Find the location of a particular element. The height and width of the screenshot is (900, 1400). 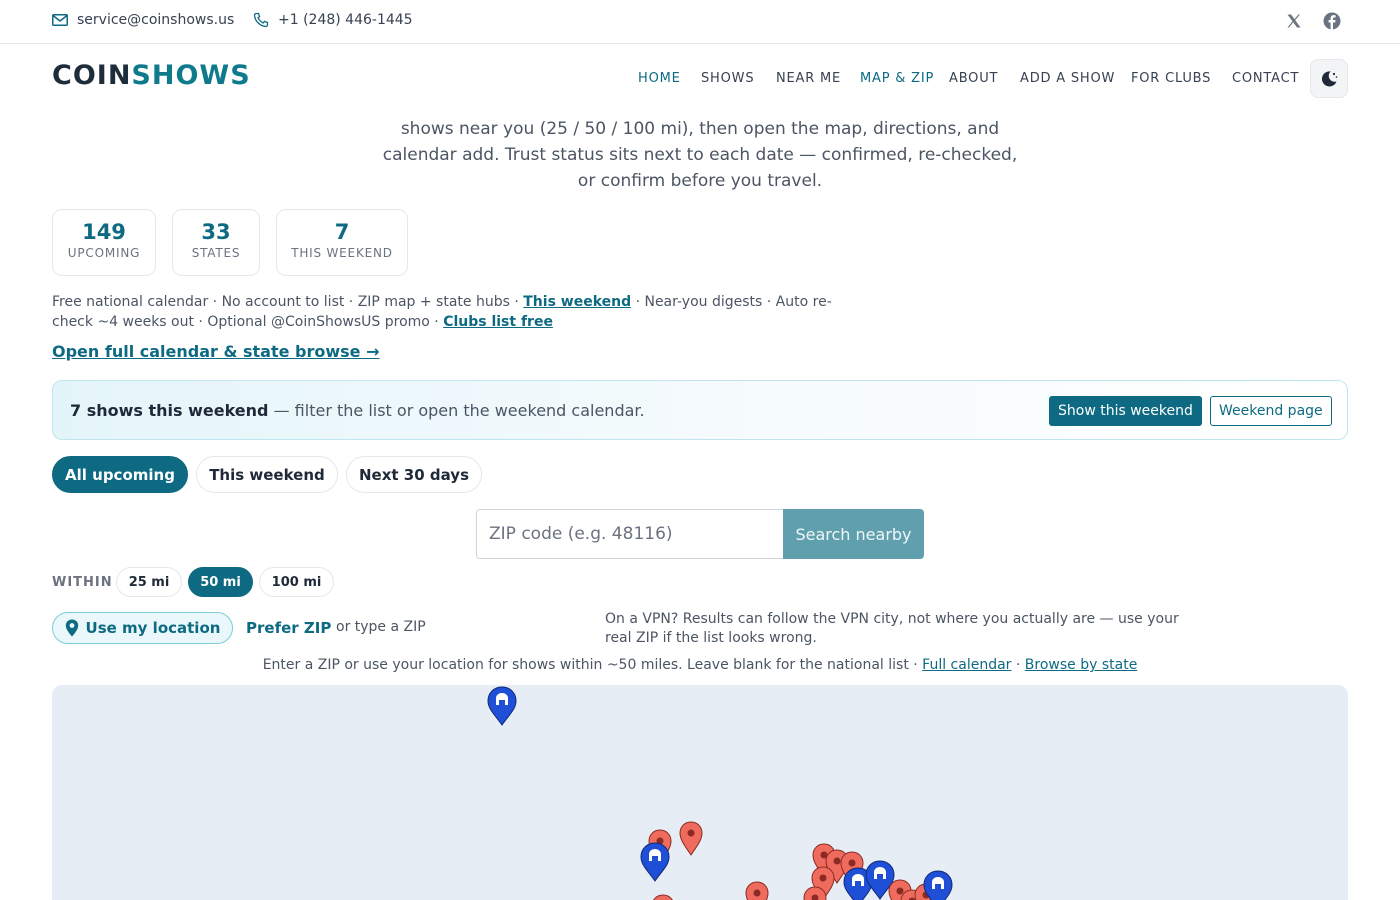

use-my-location-button: Use my location is located at coordinates (142, 628).